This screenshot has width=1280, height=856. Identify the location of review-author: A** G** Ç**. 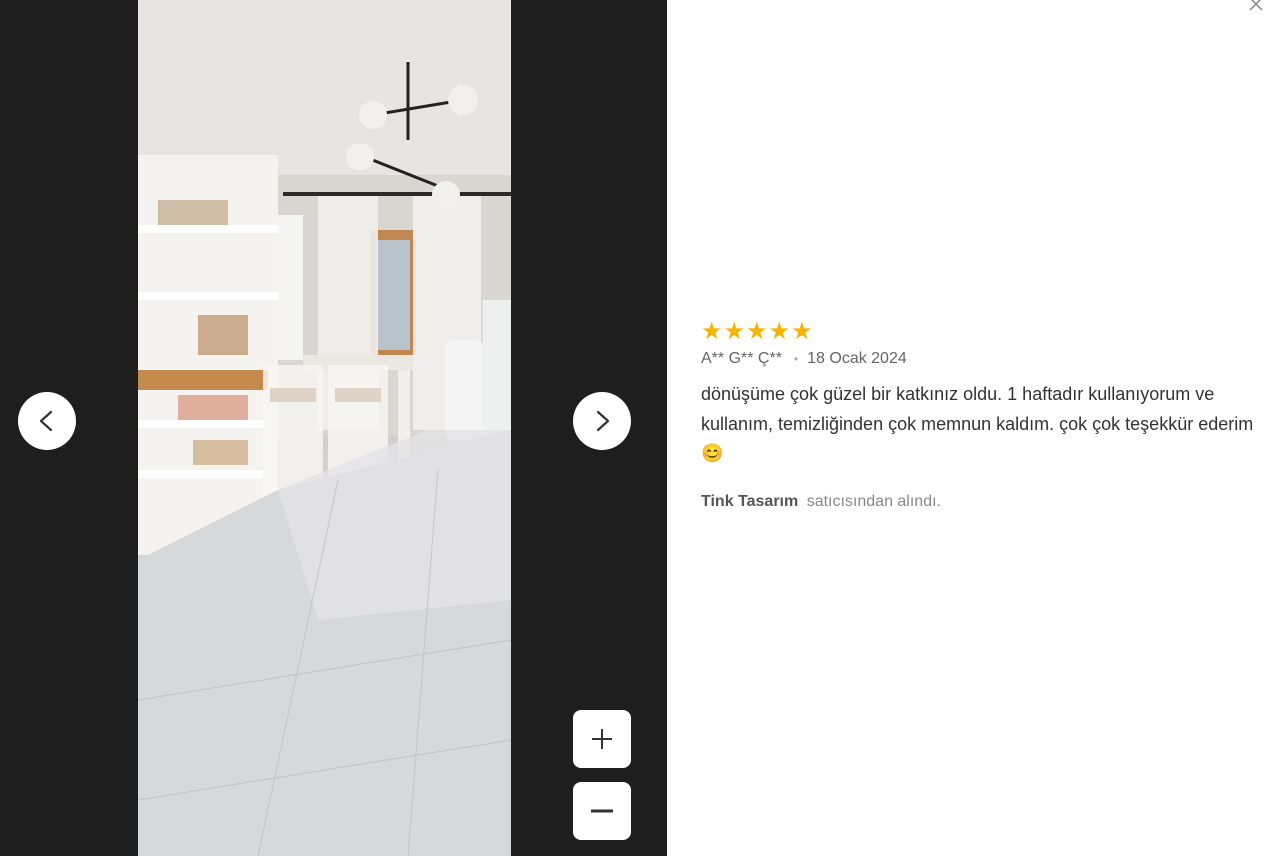
(741, 358).